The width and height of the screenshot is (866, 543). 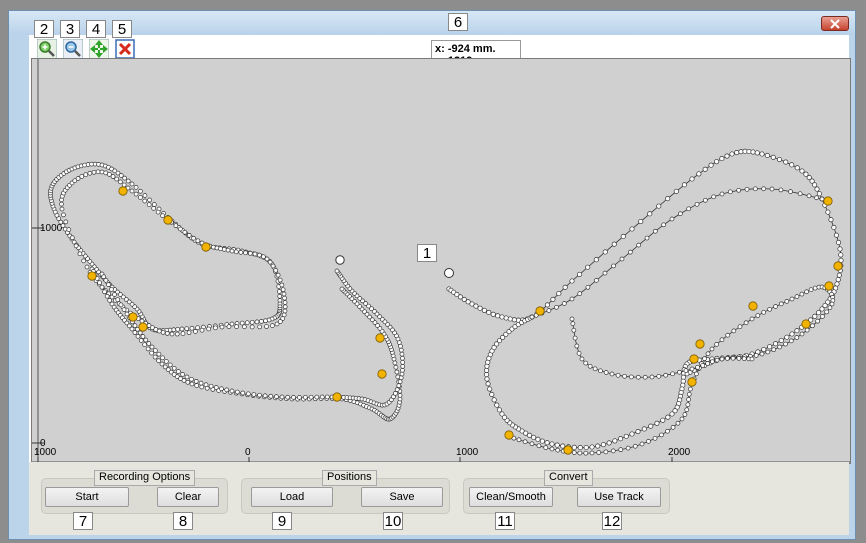 I want to click on zoom-out-button, so click(x=73, y=49).